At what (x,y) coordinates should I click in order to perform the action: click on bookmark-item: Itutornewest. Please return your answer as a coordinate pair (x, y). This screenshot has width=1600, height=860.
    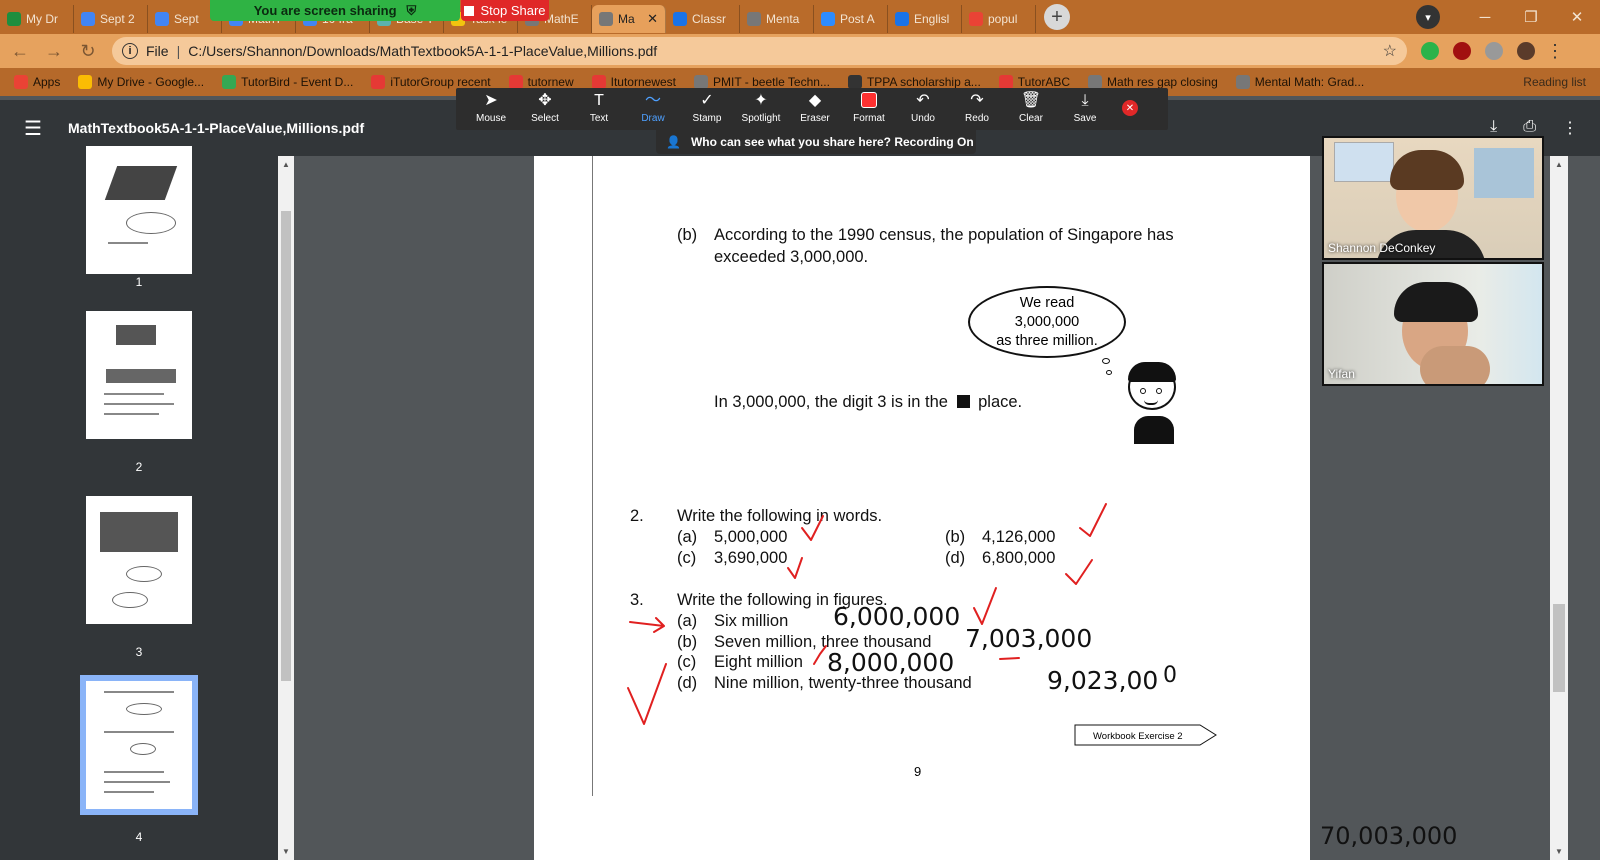
    Looking at the image, I should click on (633, 82).